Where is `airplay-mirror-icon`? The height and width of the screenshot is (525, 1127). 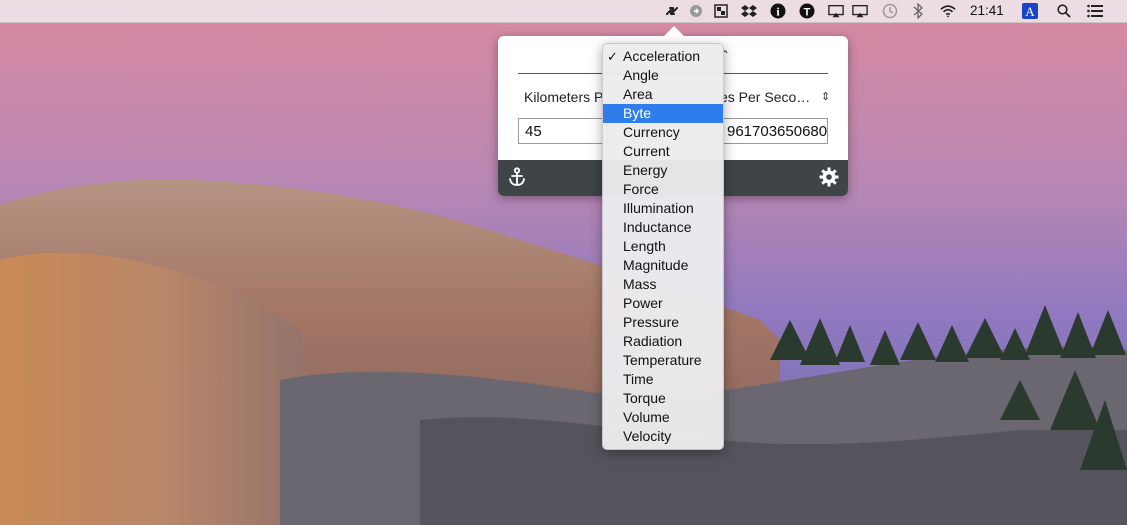 airplay-mirror-icon is located at coordinates (860, 11).